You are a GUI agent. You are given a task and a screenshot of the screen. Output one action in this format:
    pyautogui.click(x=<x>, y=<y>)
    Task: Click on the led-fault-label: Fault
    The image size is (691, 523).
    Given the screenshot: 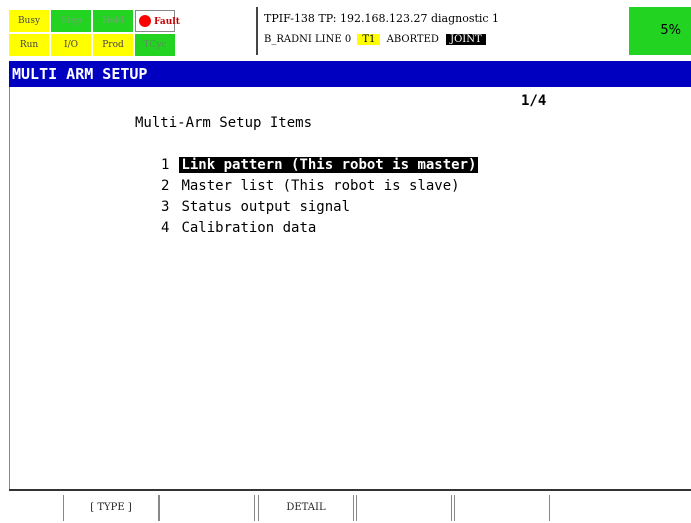 What is the action you would take?
    pyautogui.click(x=167, y=22)
    